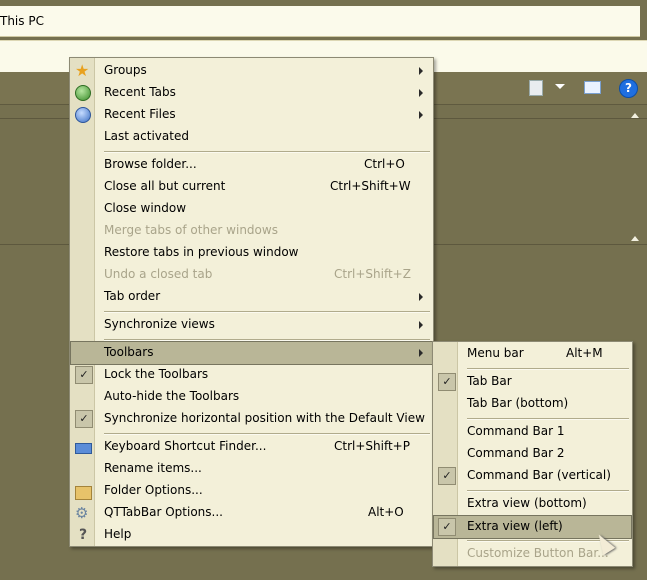  Describe the element at coordinates (201, 252) in the screenshot. I see `menu-item-label: Restore tabs in previous window` at that location.